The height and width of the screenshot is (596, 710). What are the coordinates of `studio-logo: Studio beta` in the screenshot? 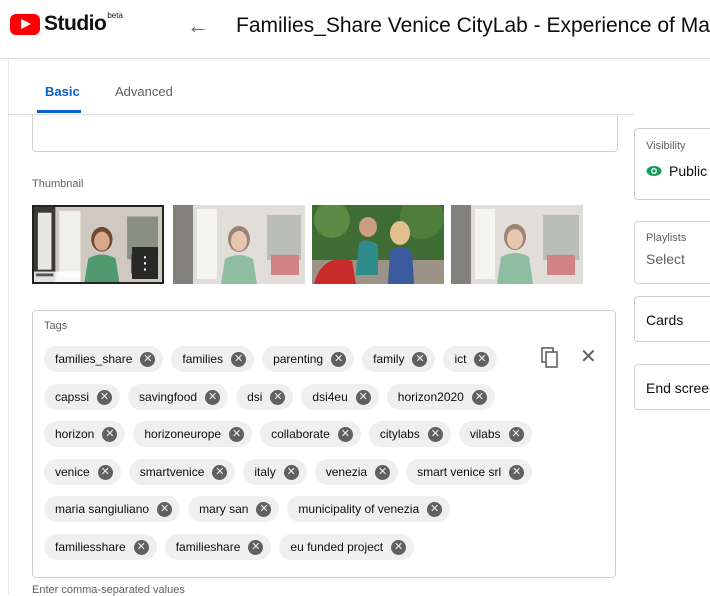 It's located at (66, 23).